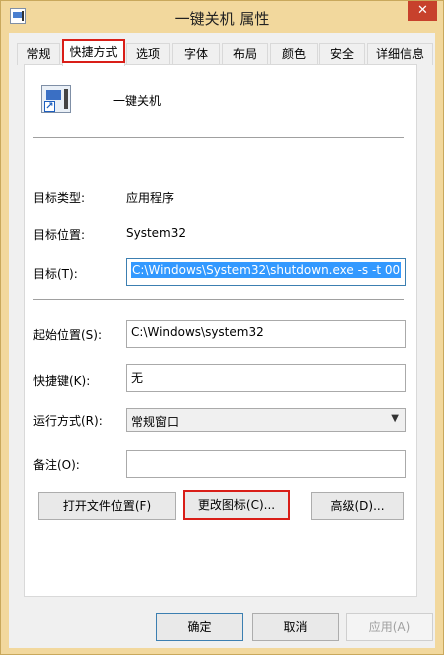 This screenshot has width=444, height=655. What do you see at coordinates (62, 381) in the screenshot?
I see `shortcut-key-label: 快捷键(K):` at bounding box center [62, 381].